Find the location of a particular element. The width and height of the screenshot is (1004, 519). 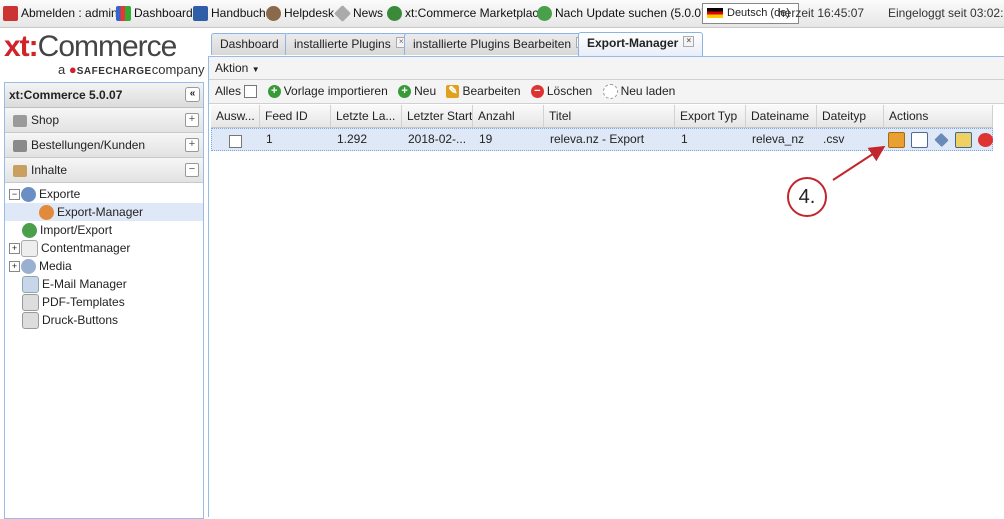

tag-icon is located at coordinates (342, 14).